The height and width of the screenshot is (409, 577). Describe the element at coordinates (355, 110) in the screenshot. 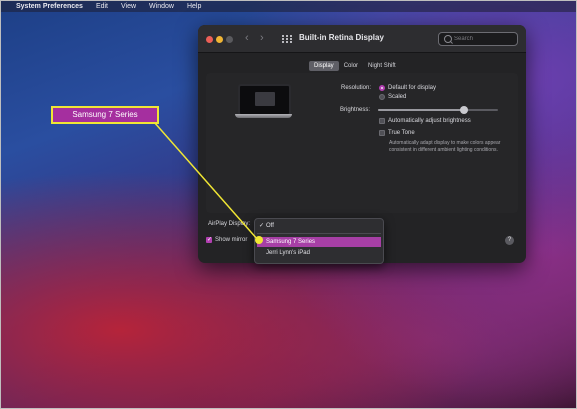

I see `brightness-label: Brightness:` at that location.